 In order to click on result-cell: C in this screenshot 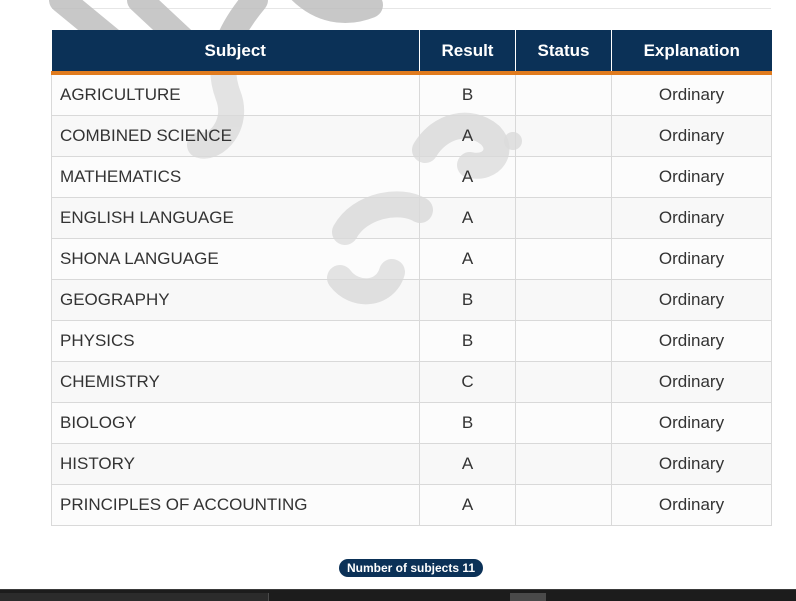, I will do `click(467, 382)`.